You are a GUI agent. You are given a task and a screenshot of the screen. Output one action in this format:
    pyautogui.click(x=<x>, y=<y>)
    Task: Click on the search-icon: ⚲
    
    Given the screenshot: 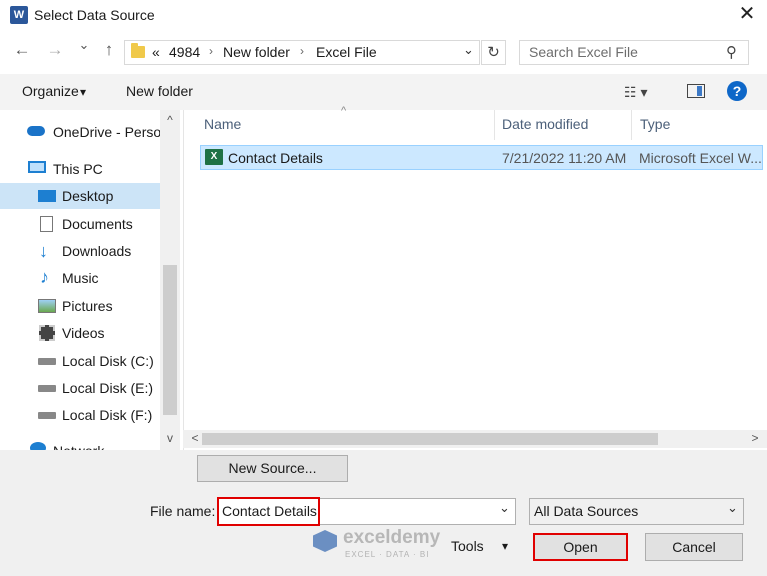 What is the action you would take?
    pyautogui.click(x=731, y=52)
    